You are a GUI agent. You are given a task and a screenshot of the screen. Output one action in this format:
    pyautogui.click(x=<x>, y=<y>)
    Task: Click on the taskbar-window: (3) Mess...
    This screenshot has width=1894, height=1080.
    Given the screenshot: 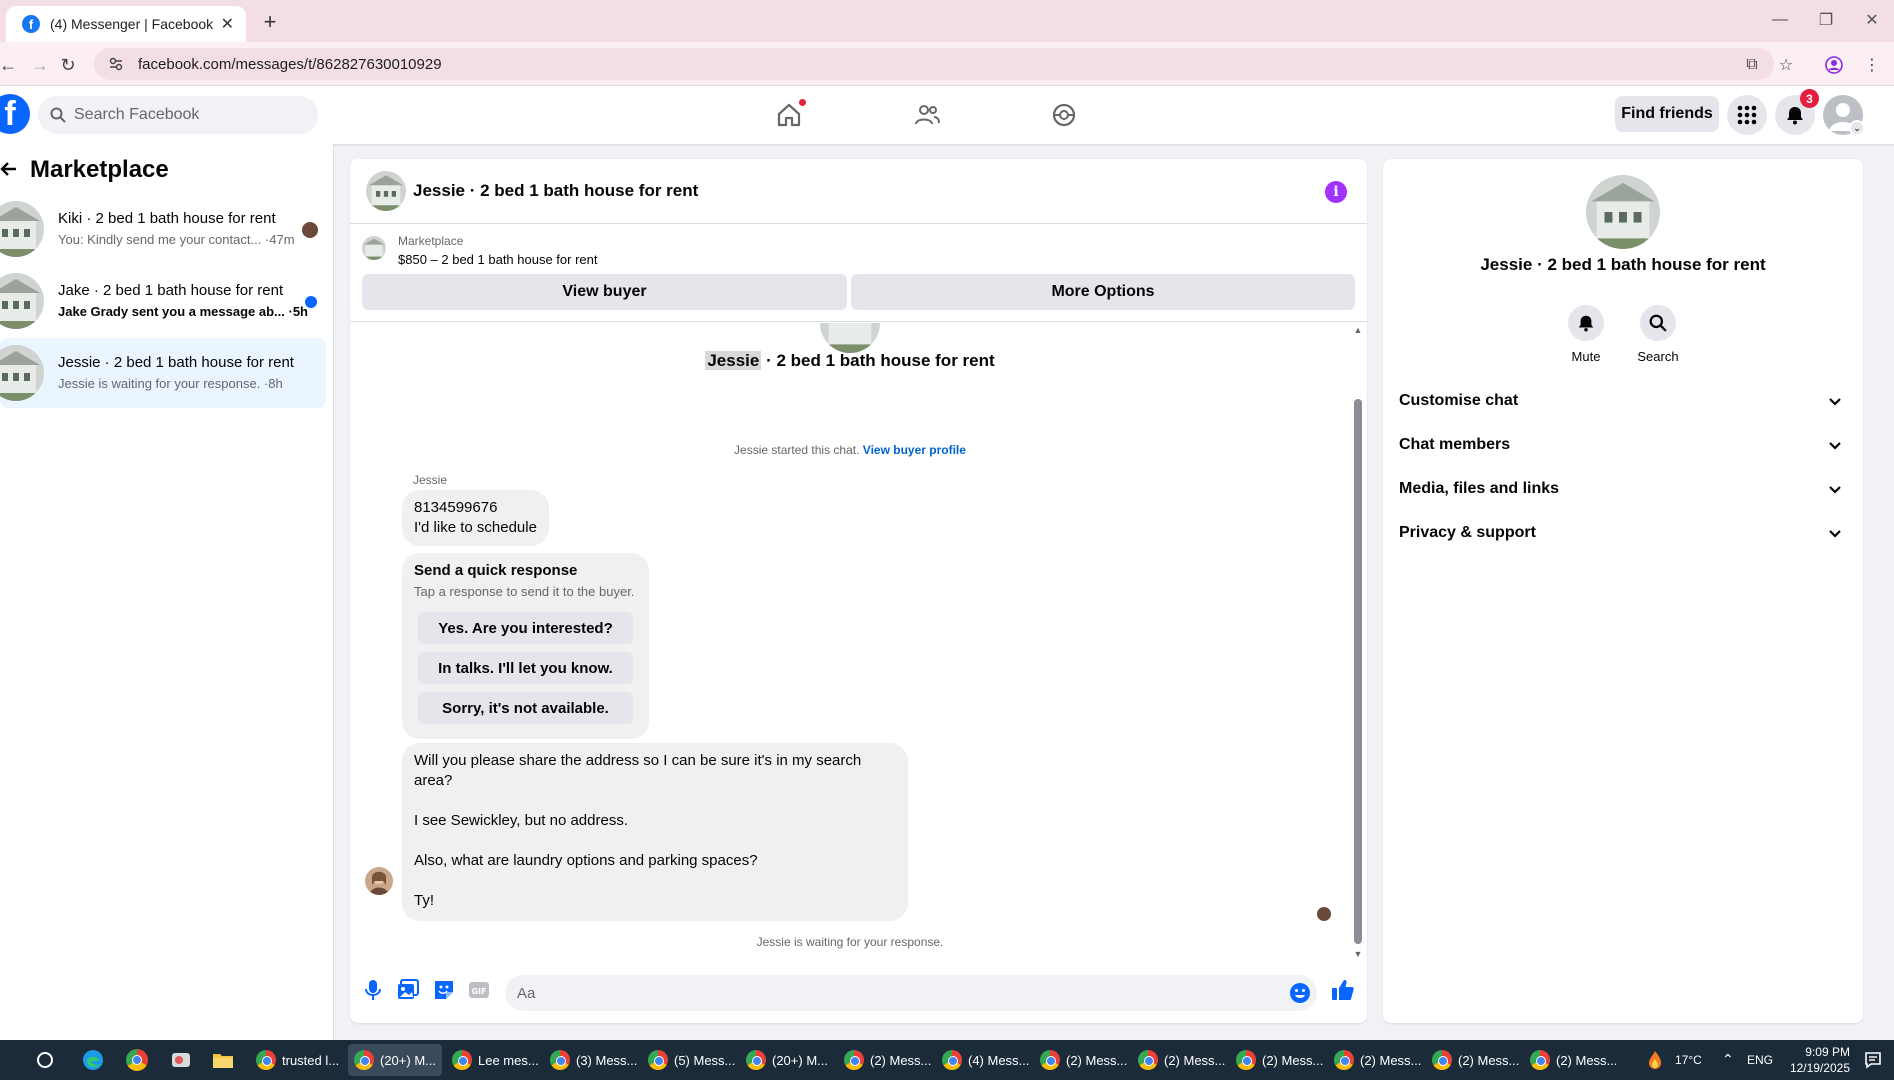 What is the action you would take?
    pyautogui.click(x=591, y=1060)
    